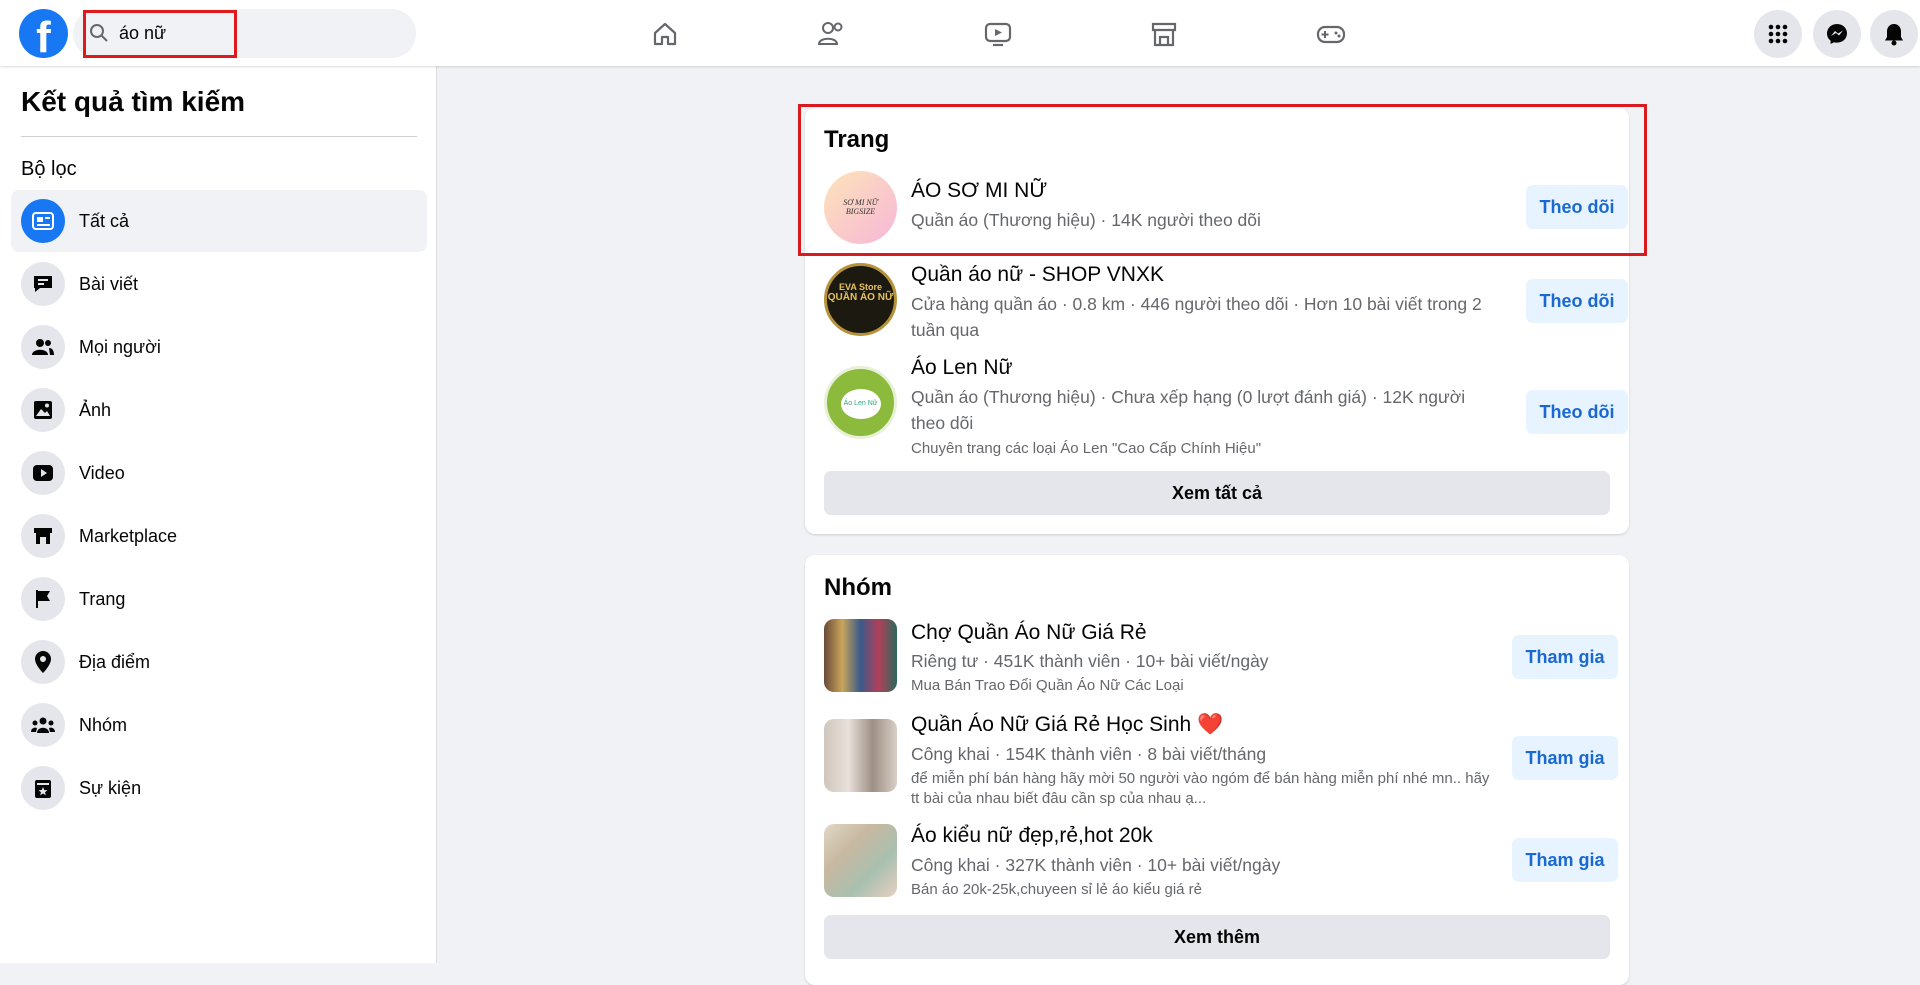  Describe the element at coordinates (219, 410) in the screenshot. I see `sidebar-item-photos: Ảnh` at that location.